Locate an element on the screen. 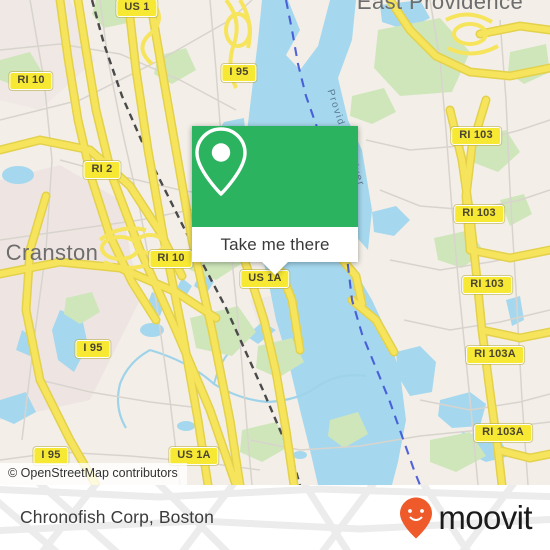 The image size is (550, 550). popup-pointer-tail is located at coordinates (275, 268).